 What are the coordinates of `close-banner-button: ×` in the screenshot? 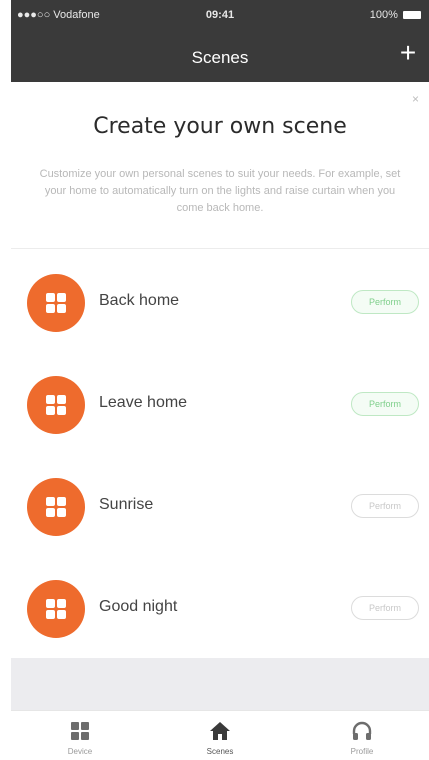 It's located at (415, 99).